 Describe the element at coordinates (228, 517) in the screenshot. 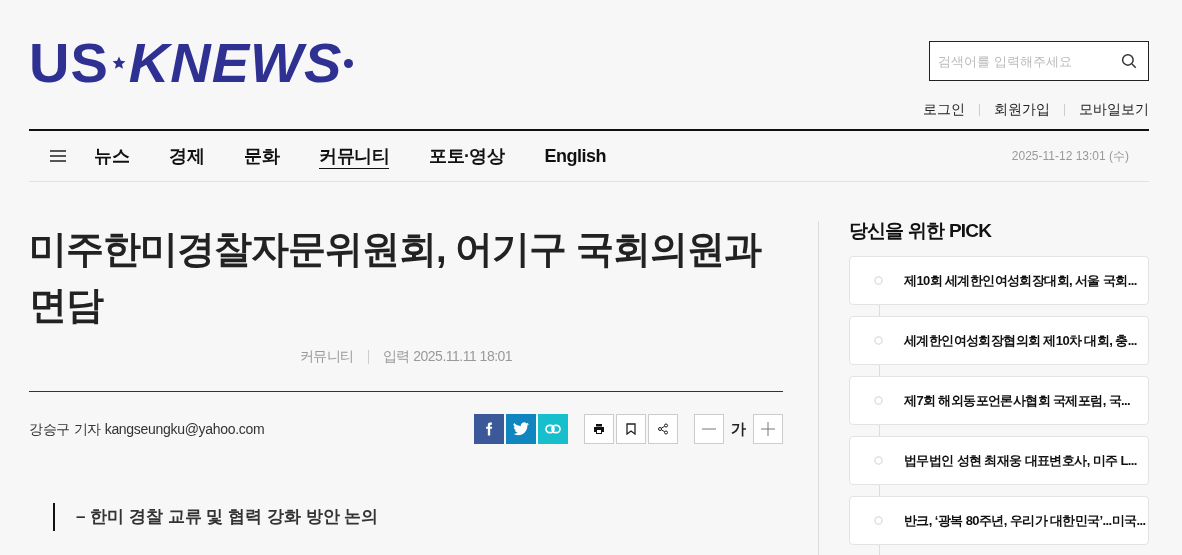

I see `article-subtitle: – 한미 경찰 교류 및 협력 강화 방안 논의` at that location.